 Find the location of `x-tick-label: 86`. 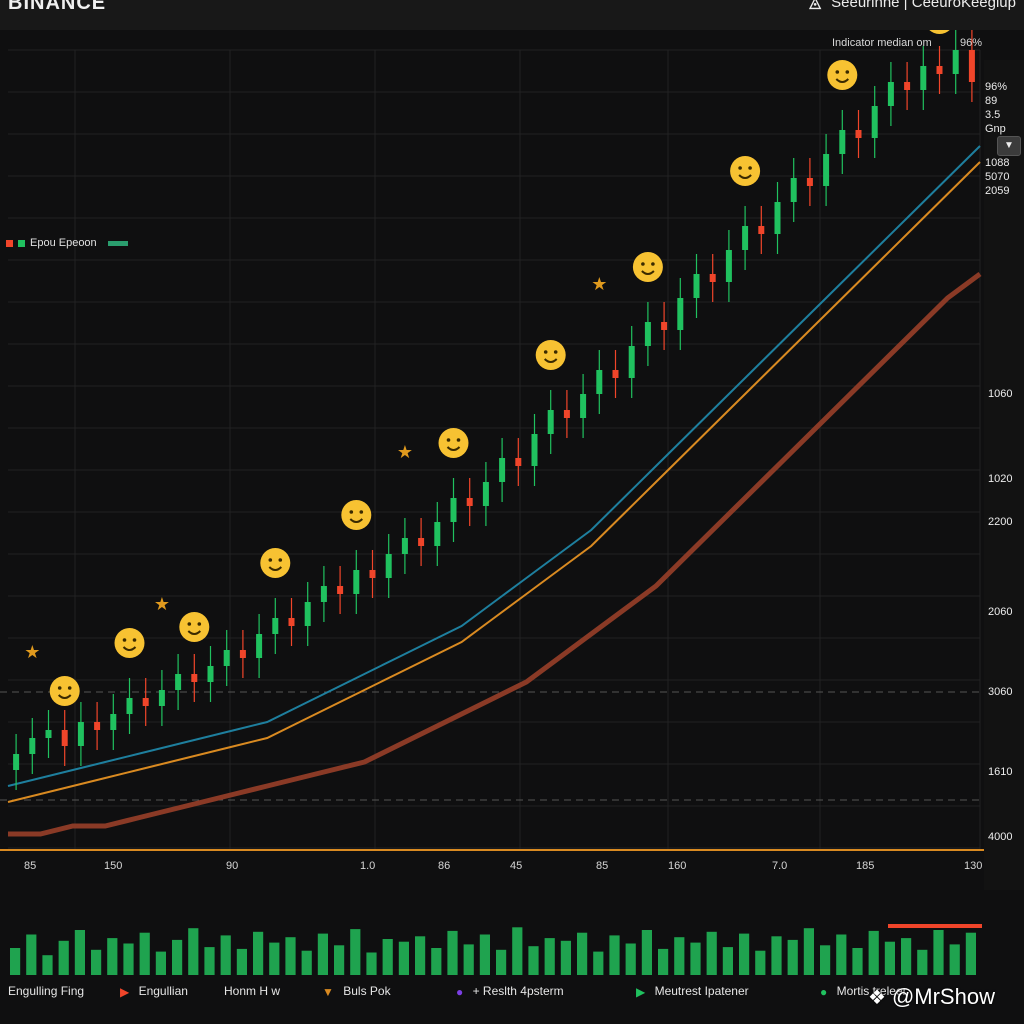

x-tick-label: 86 is located at coordinates (444, 866).